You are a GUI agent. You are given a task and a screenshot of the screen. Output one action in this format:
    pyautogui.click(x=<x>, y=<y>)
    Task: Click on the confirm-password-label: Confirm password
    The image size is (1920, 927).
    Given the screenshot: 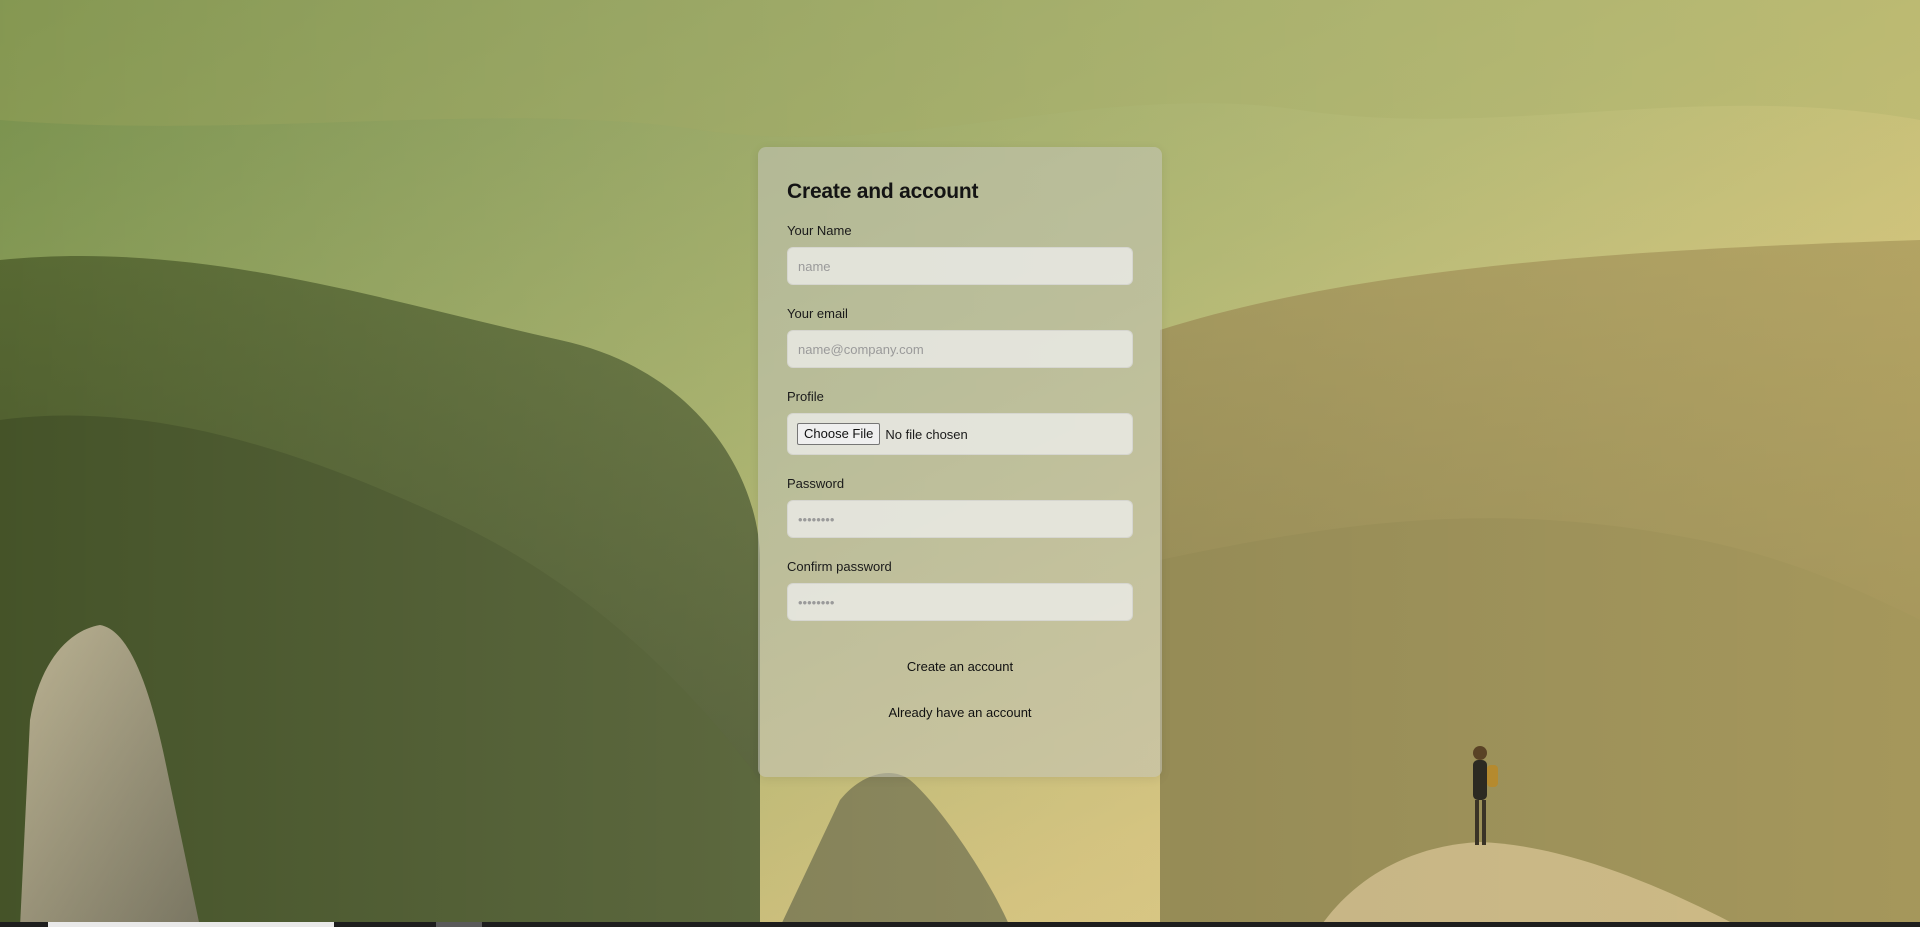 What is the action you would take?
    pyautogui.click(x=839, y=566)
    